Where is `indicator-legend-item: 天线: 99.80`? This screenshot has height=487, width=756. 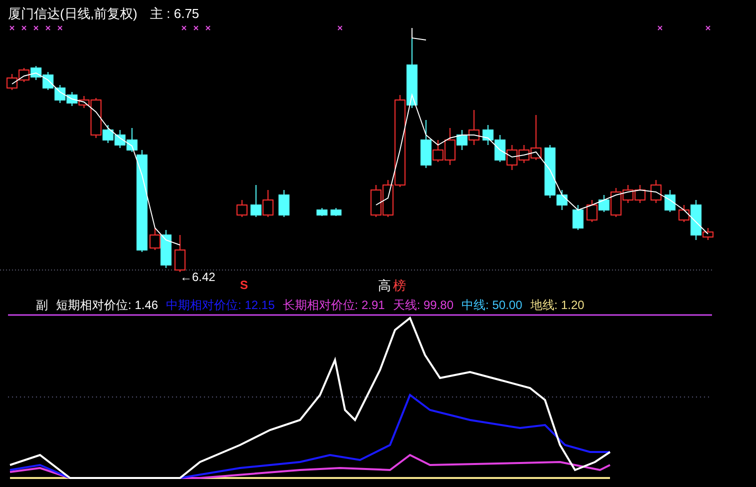
indicator-legend-item: 天线: 99.80 is located at coordinates (423, 305).